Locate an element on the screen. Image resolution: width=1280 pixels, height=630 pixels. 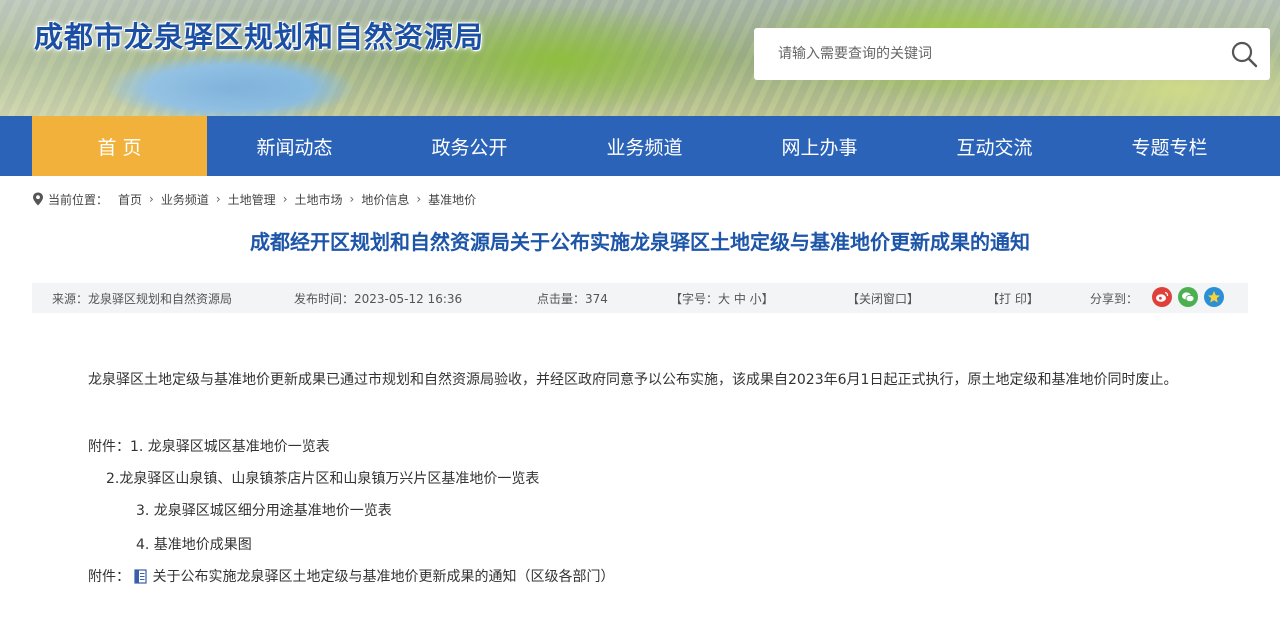
document-icon is located at coordinates (141, 576).